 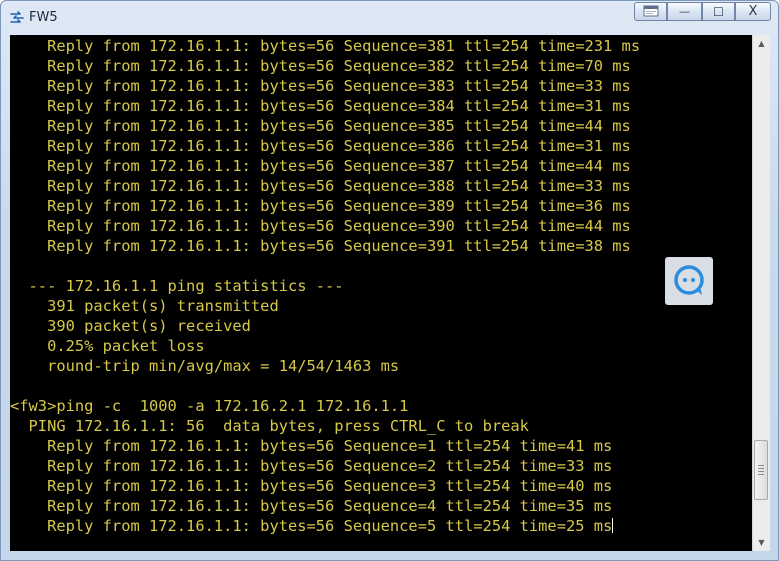 What do you see at coordinates (205, 366) in the screenshot?
I see `terminal-line: round-trip min/avg/max = 14/54/1463 ms` at bounding box center [205, 366].